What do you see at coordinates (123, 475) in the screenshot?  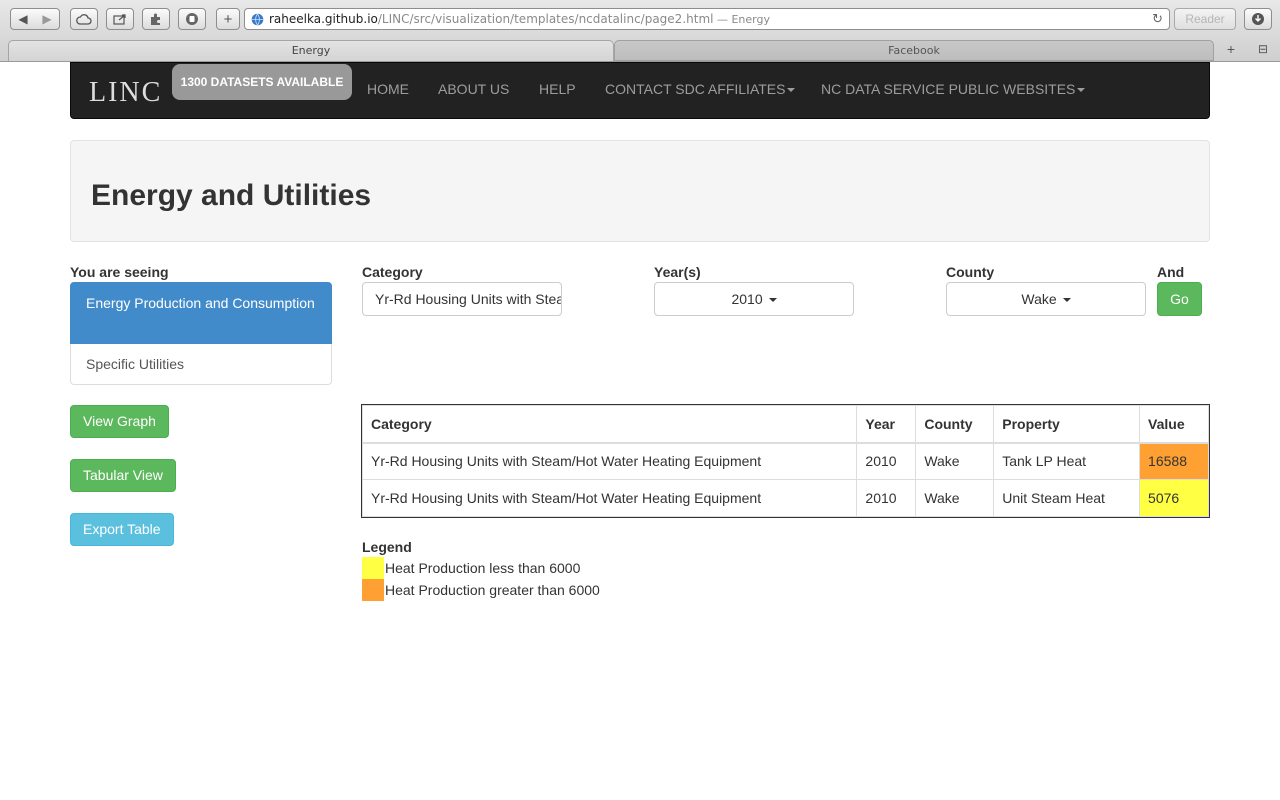 I see `tabular-view-button: Tabular View` at bounding box center [123, 475].